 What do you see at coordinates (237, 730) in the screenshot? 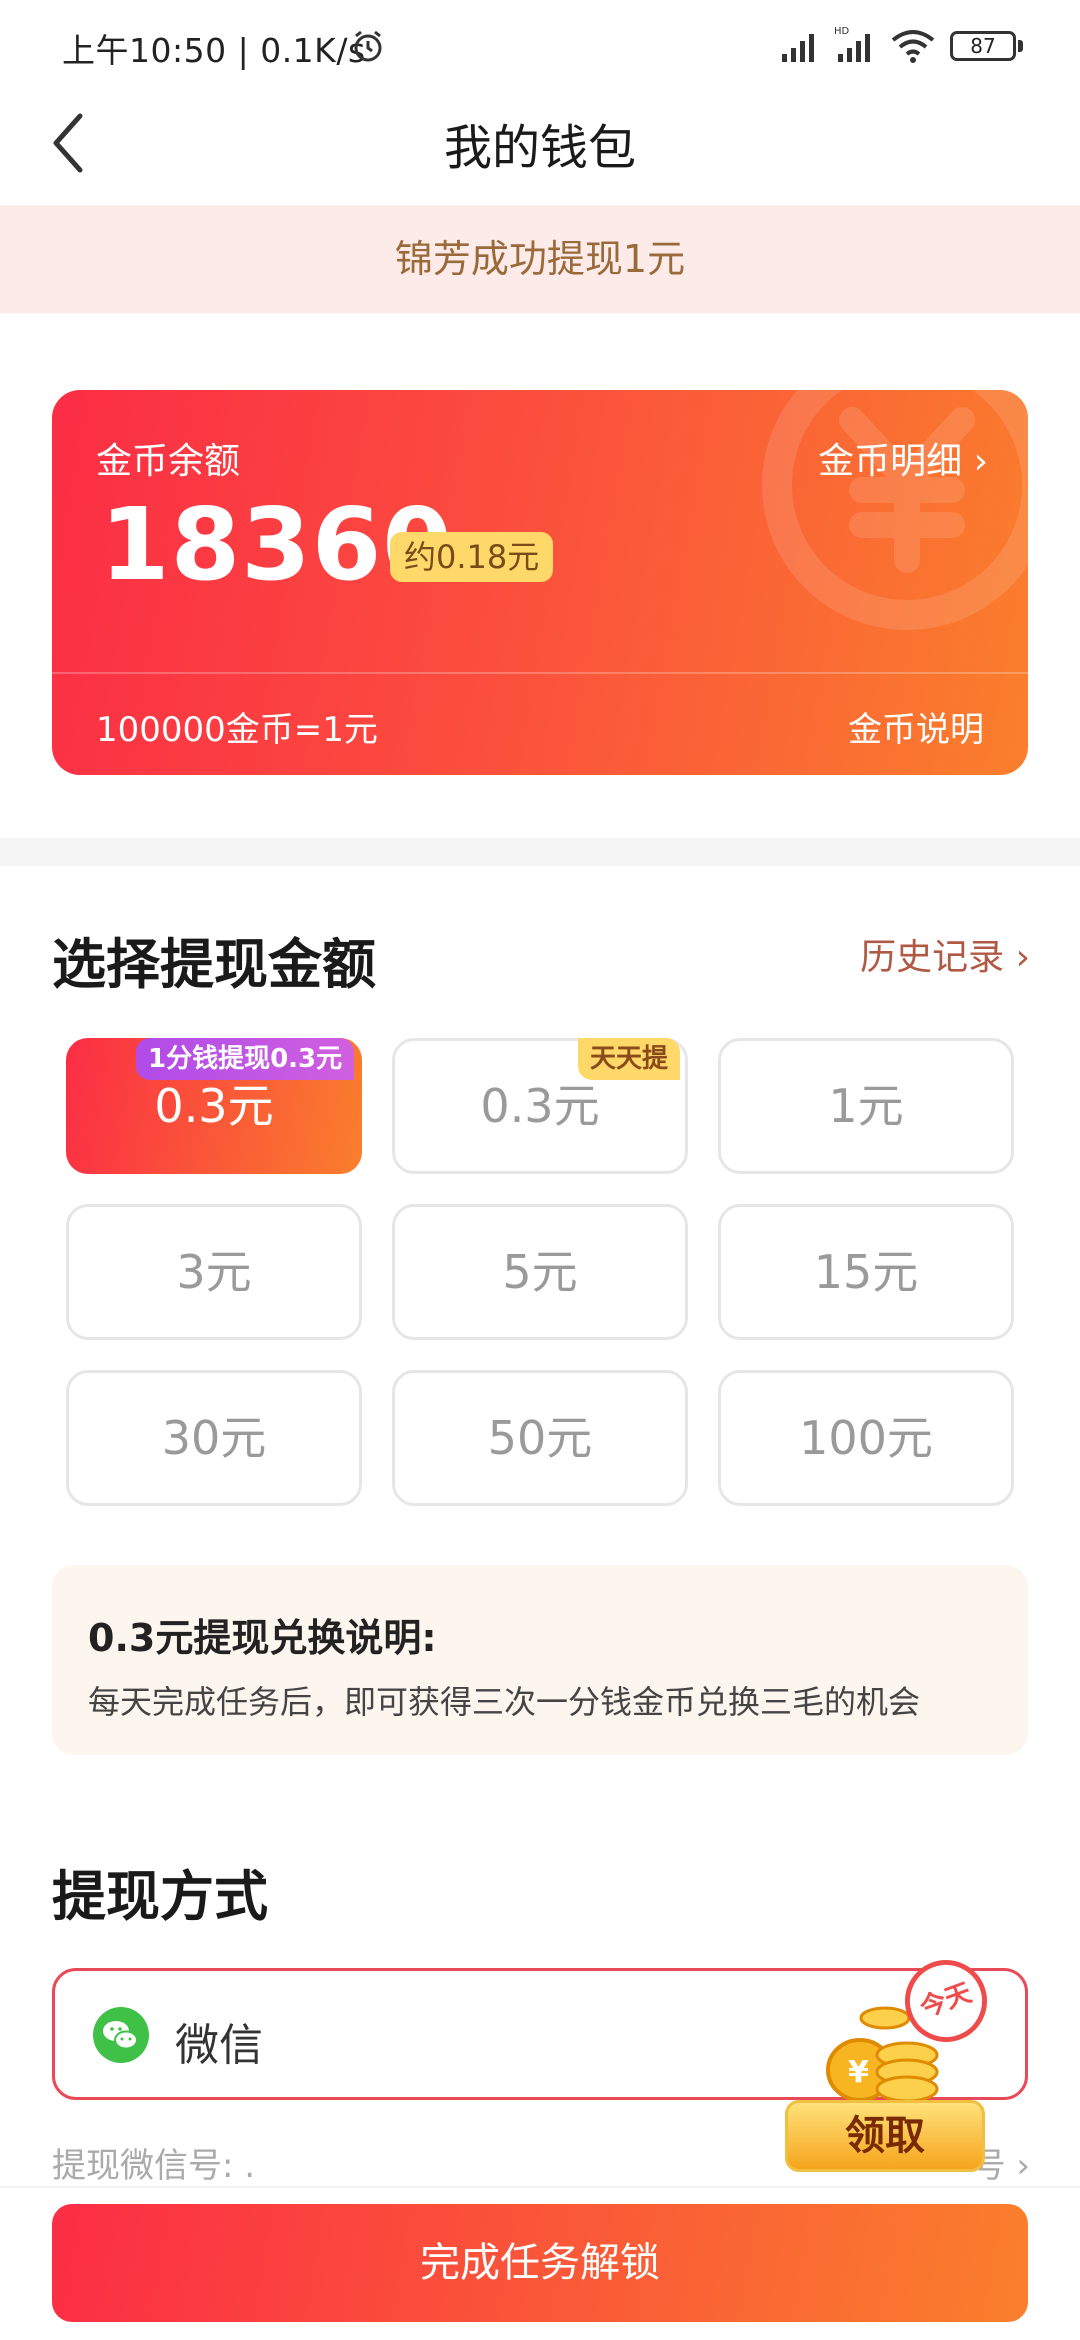
I see `exchange-rate: 100000金币=1元` at bounding box center [237, 730].